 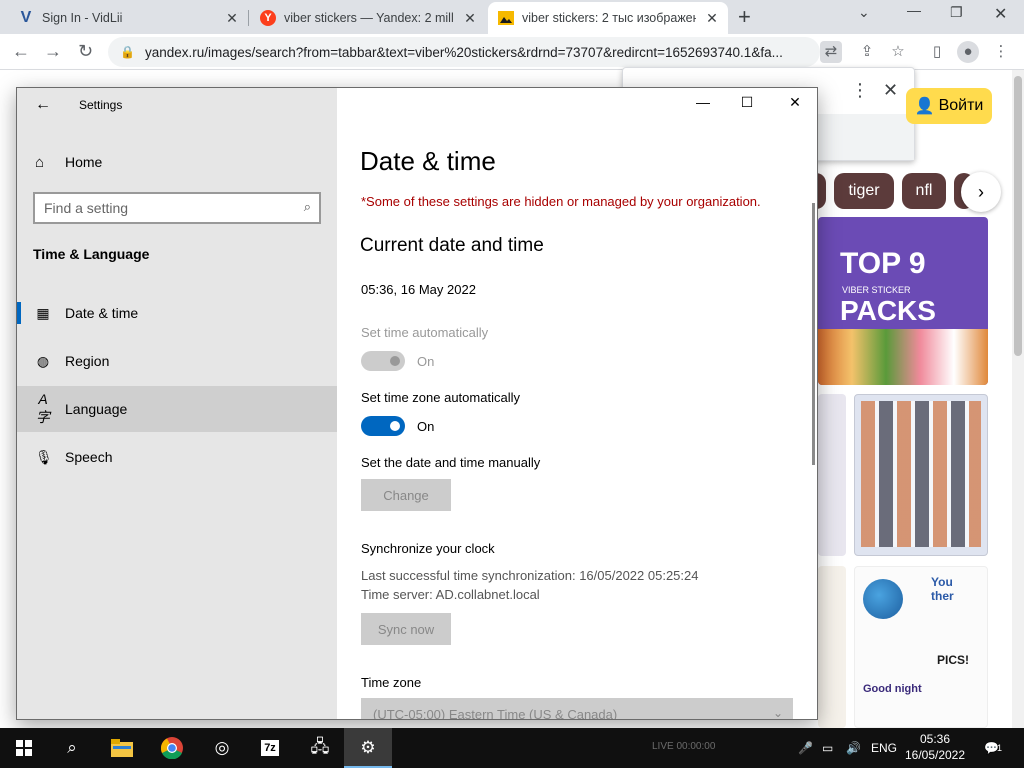 What do you see at coordinates (993, 748) in the screenshot?
I see `notification-center-icon: 💬 1` at bounding box center [993, 748].